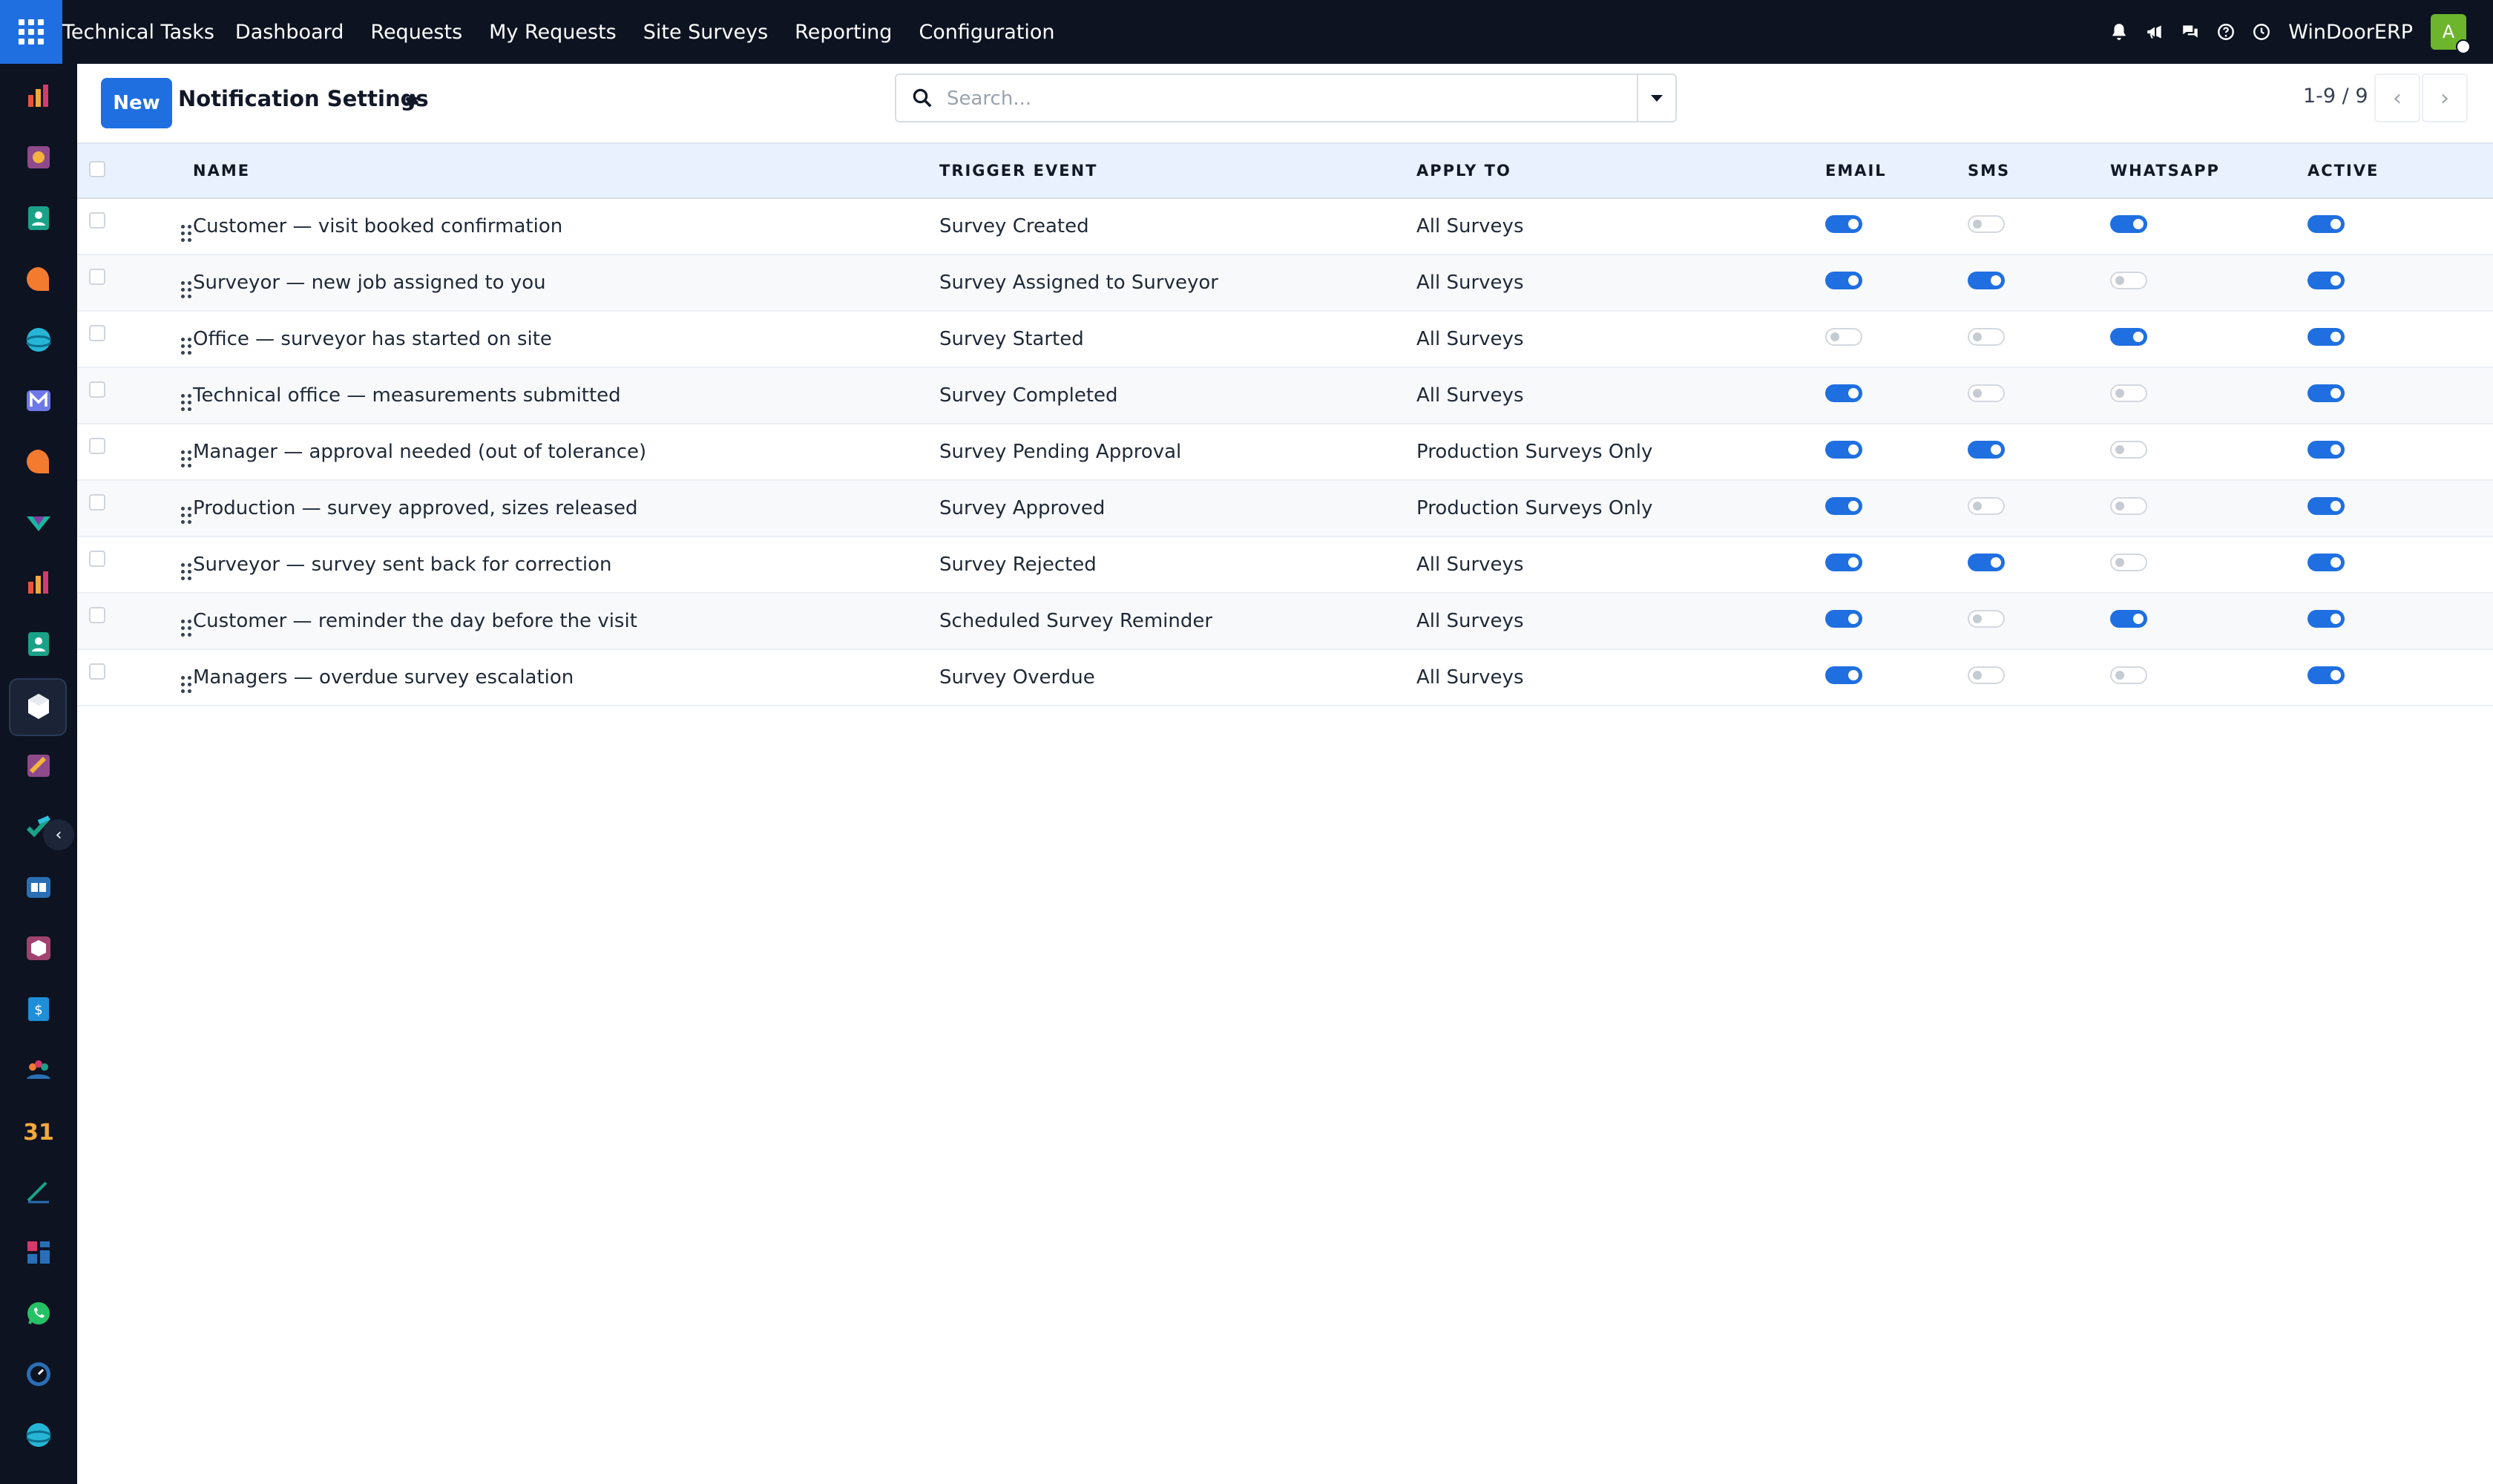  Describe the element at coordinates (1177, 452) in the screenshot. I see `cell-trigger-event: Survey Pending Approval` at that location.